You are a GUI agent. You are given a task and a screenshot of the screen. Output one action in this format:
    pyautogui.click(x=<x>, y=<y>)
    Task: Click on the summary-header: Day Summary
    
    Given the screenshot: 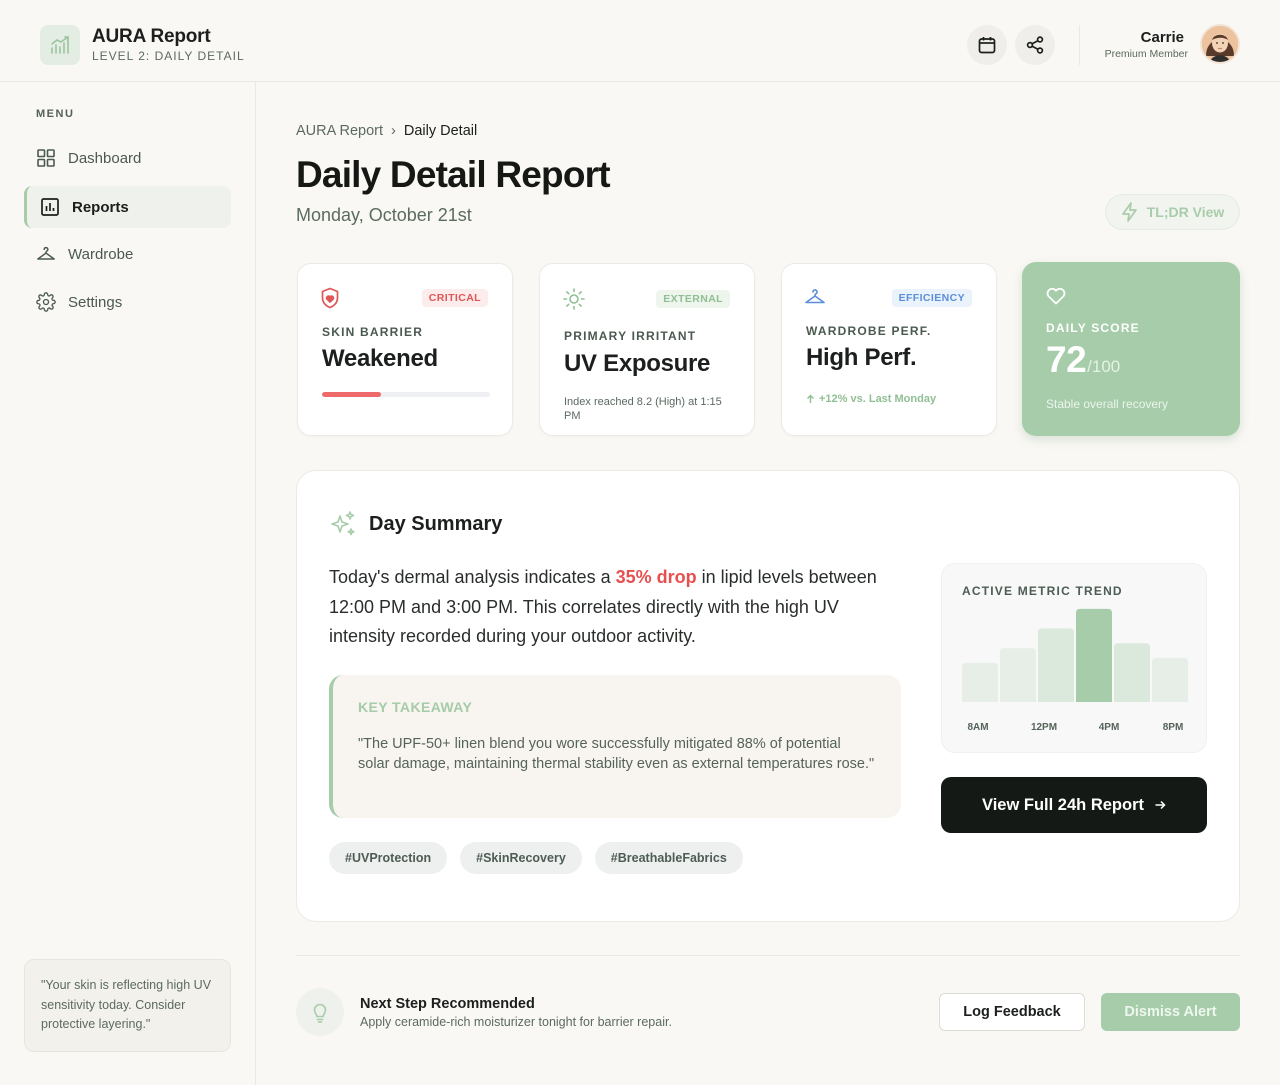 What is the action you would take?
    pyautogui.click(x=415, y=524)
    